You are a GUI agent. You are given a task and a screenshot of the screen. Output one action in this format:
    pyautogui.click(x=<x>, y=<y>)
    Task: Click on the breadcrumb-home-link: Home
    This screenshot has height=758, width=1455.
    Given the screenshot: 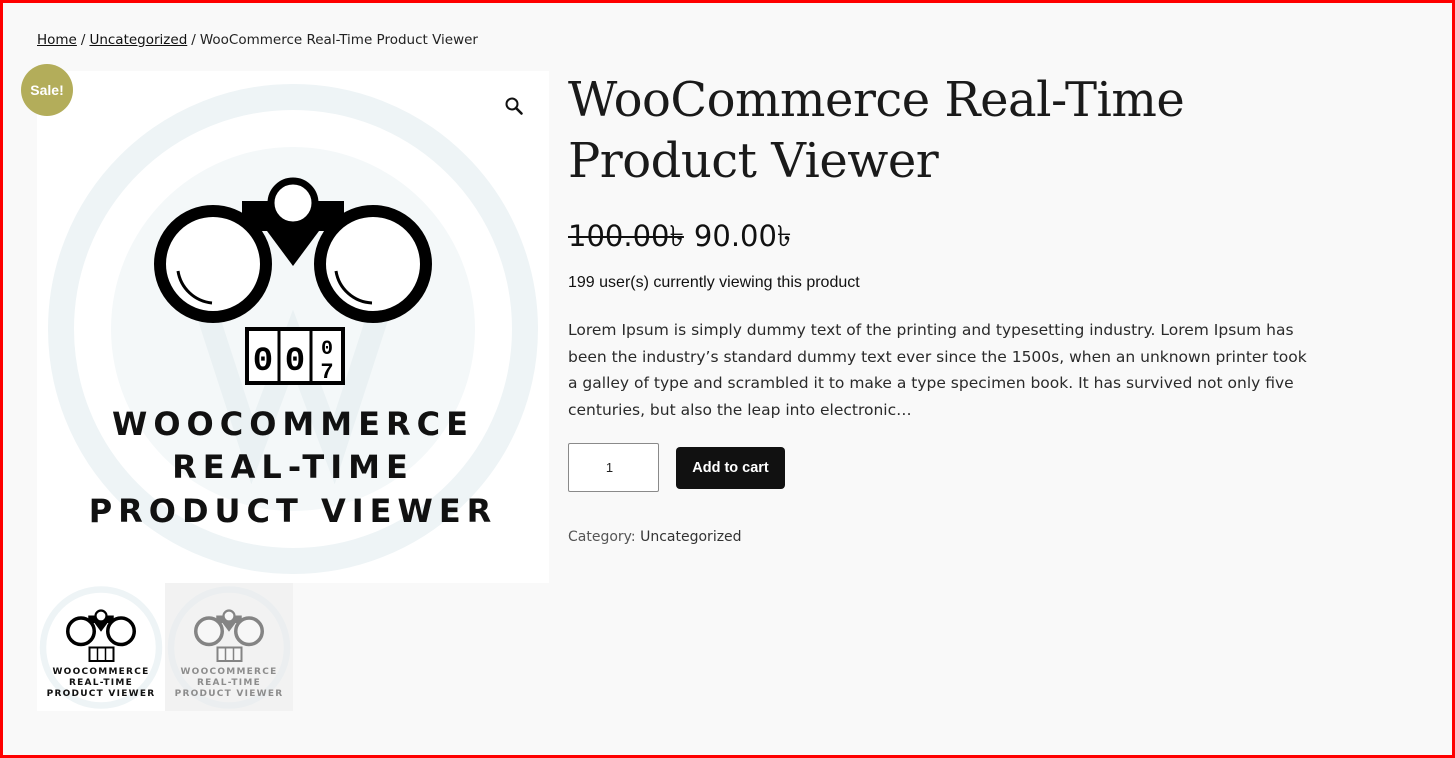 What is the action you would take?
    pyautogui.click(x=57, y=40)
    